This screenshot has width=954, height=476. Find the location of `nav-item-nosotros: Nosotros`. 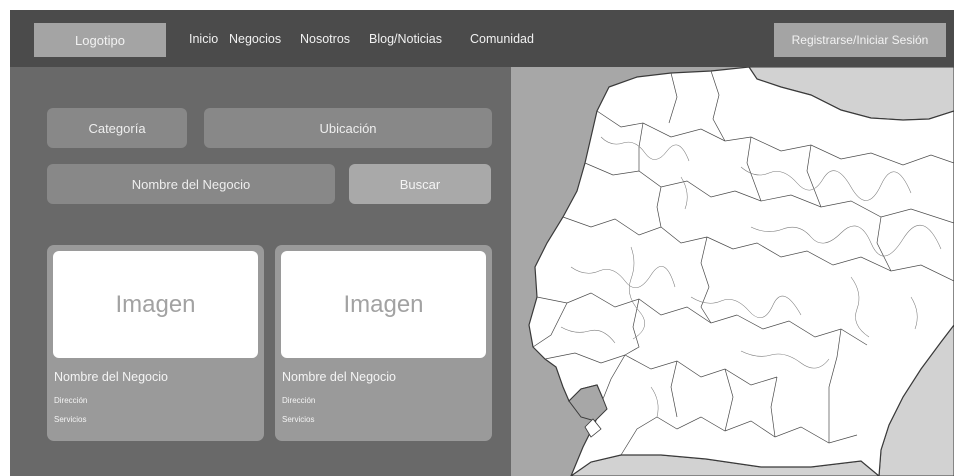

nav-item-nosotros: Nosotros is located at coordinates (325, 39).